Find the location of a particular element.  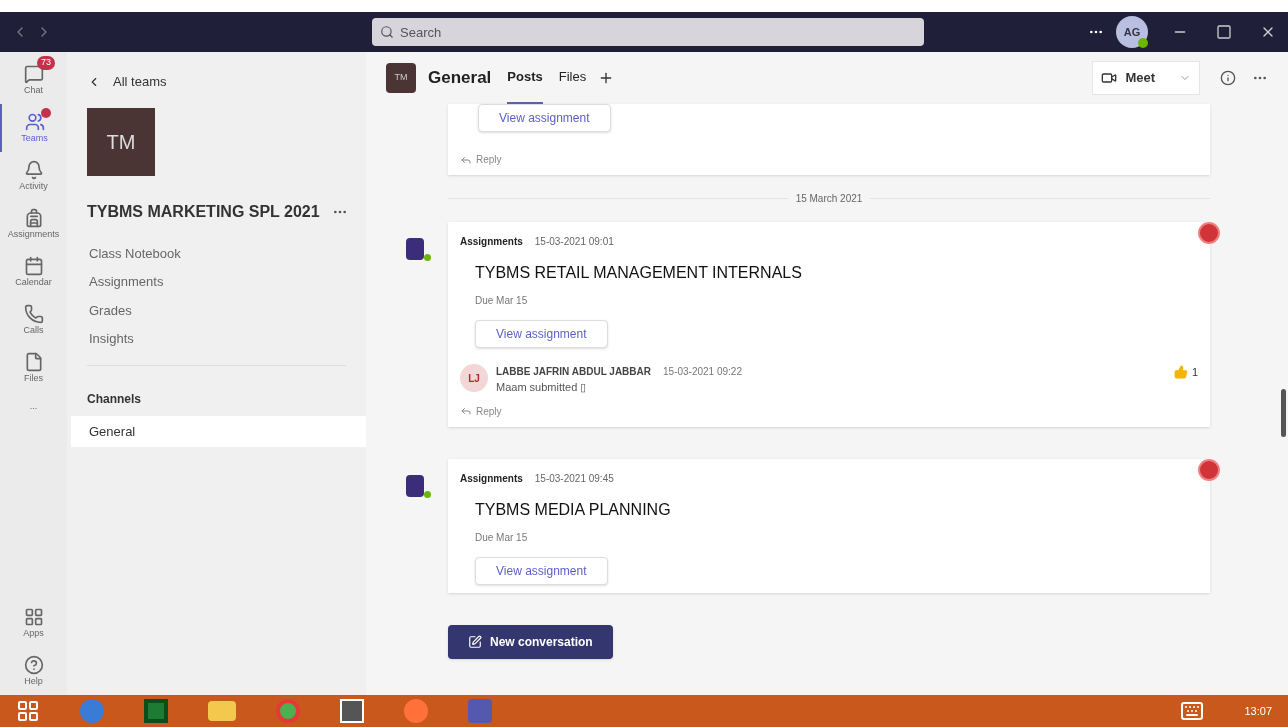

post-time: 15-03-2021 09:45 is located at coordinates (574, 478).